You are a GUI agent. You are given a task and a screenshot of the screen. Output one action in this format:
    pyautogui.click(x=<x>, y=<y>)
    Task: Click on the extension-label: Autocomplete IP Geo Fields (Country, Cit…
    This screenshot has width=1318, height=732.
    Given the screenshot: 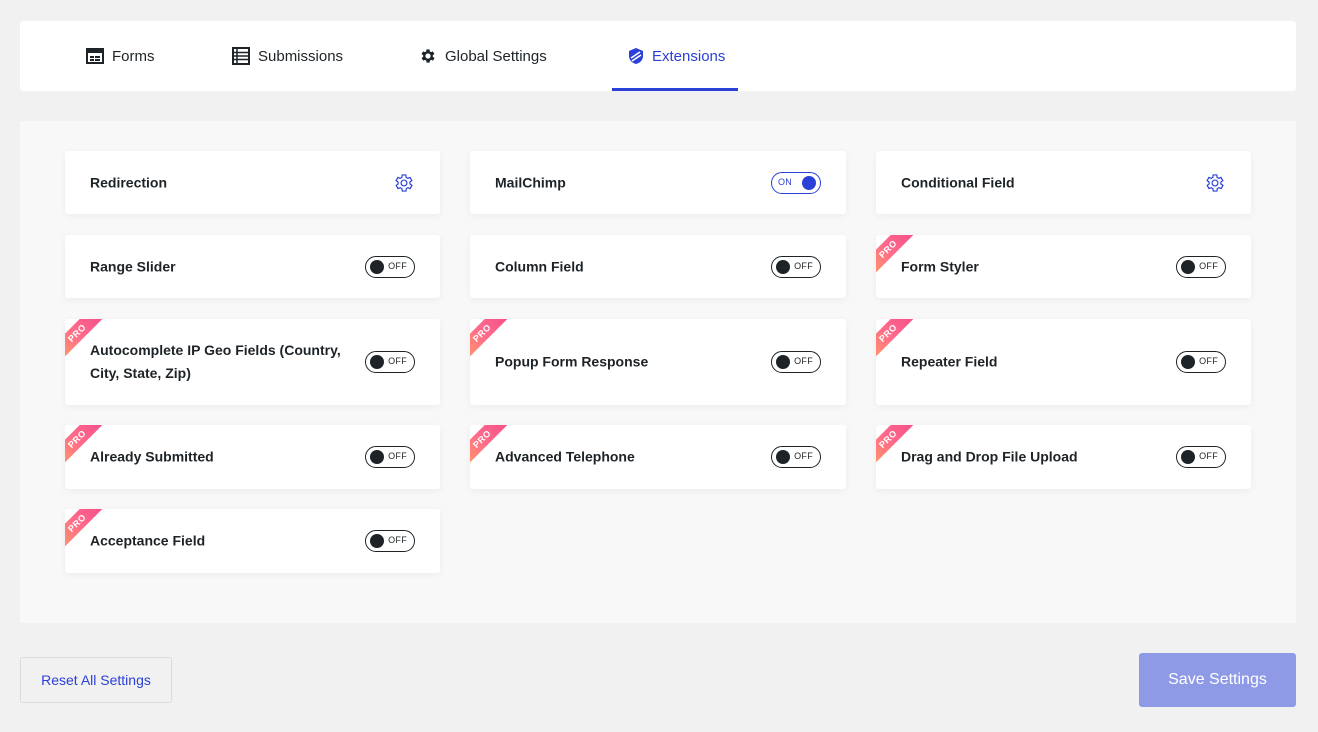 What is the action you would take?
    pyautogui.click(x=215, y=361)
    